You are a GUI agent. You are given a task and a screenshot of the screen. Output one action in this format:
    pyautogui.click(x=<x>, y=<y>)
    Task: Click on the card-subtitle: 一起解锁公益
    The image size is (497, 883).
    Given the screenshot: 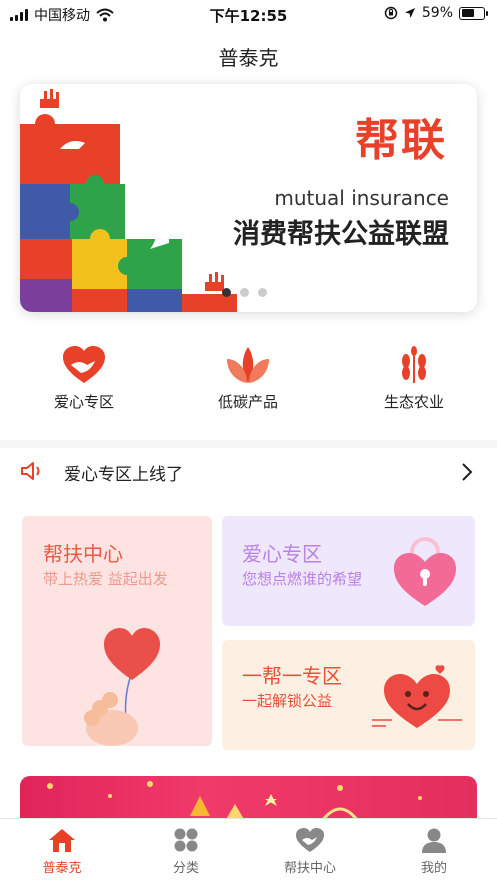 What is the action you would take?
    pyautogui.click(x=287, y=701)
    